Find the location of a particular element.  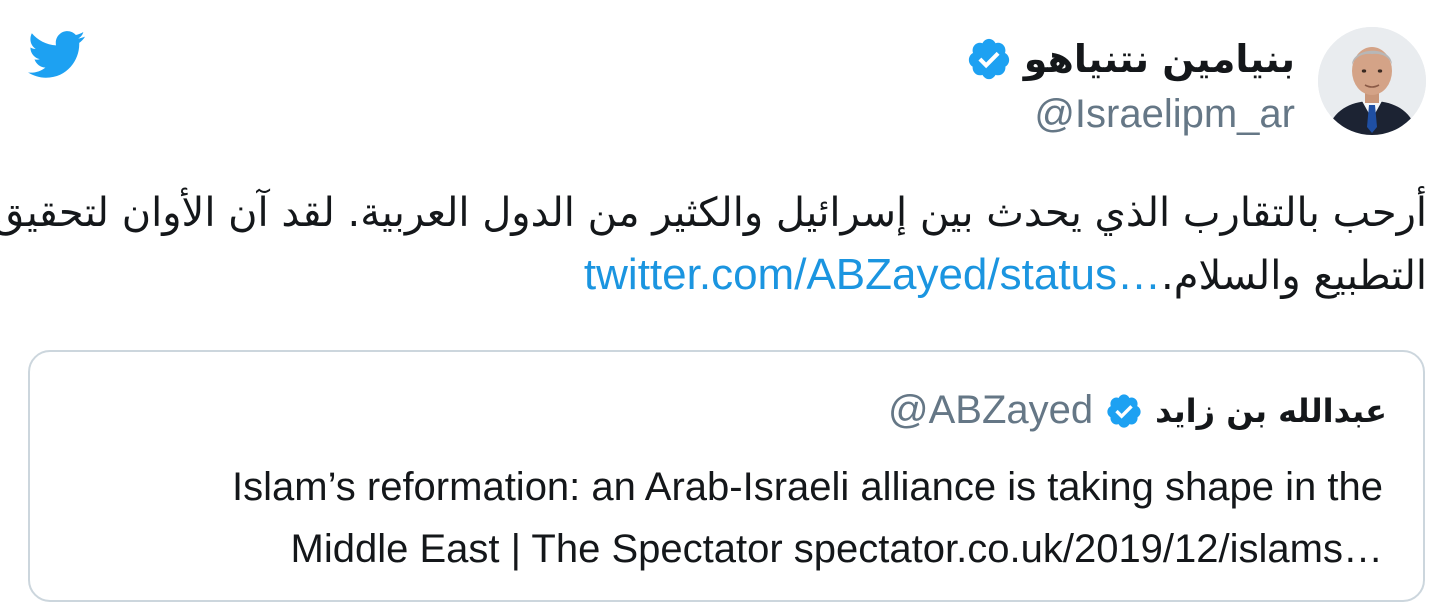

quoted-author-handle: @ABZayed is located at coordinates (991, 410).